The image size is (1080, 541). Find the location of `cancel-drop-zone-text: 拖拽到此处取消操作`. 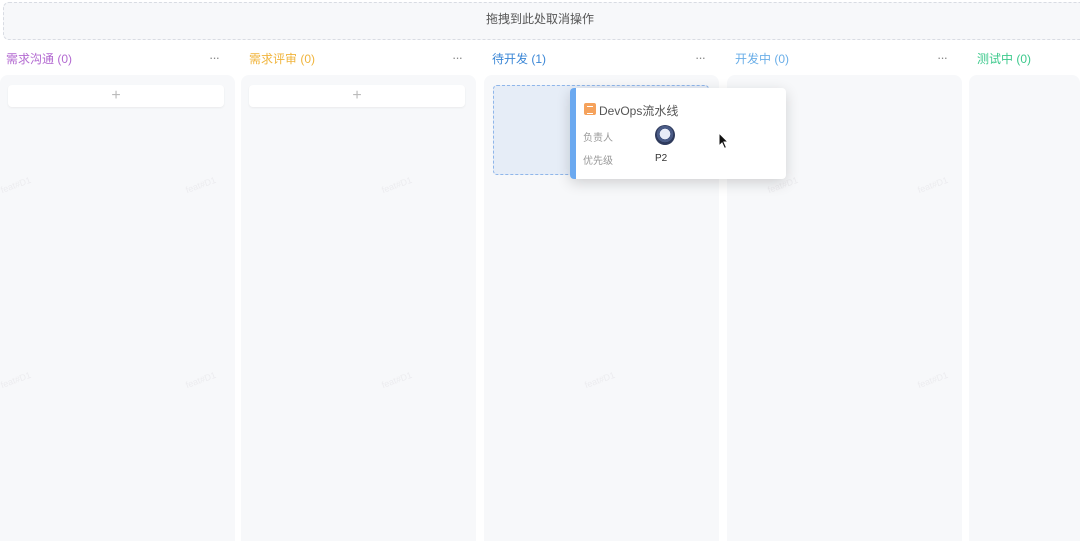

cancel-drop-zone-text: 拖拽到此处取消操作 is located at coordinates (539, 19).